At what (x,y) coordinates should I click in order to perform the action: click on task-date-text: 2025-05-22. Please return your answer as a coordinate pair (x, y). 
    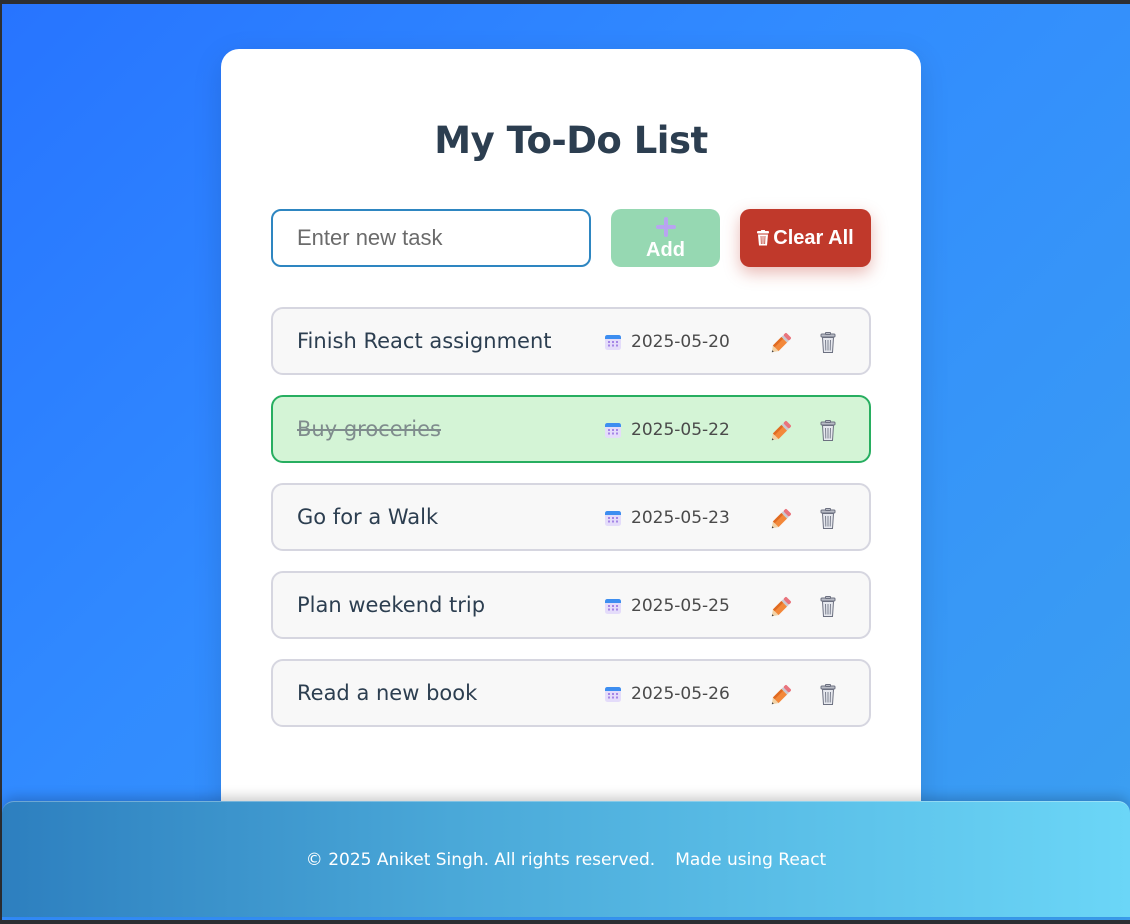
    Looking at the image, I should click on (680, 430).